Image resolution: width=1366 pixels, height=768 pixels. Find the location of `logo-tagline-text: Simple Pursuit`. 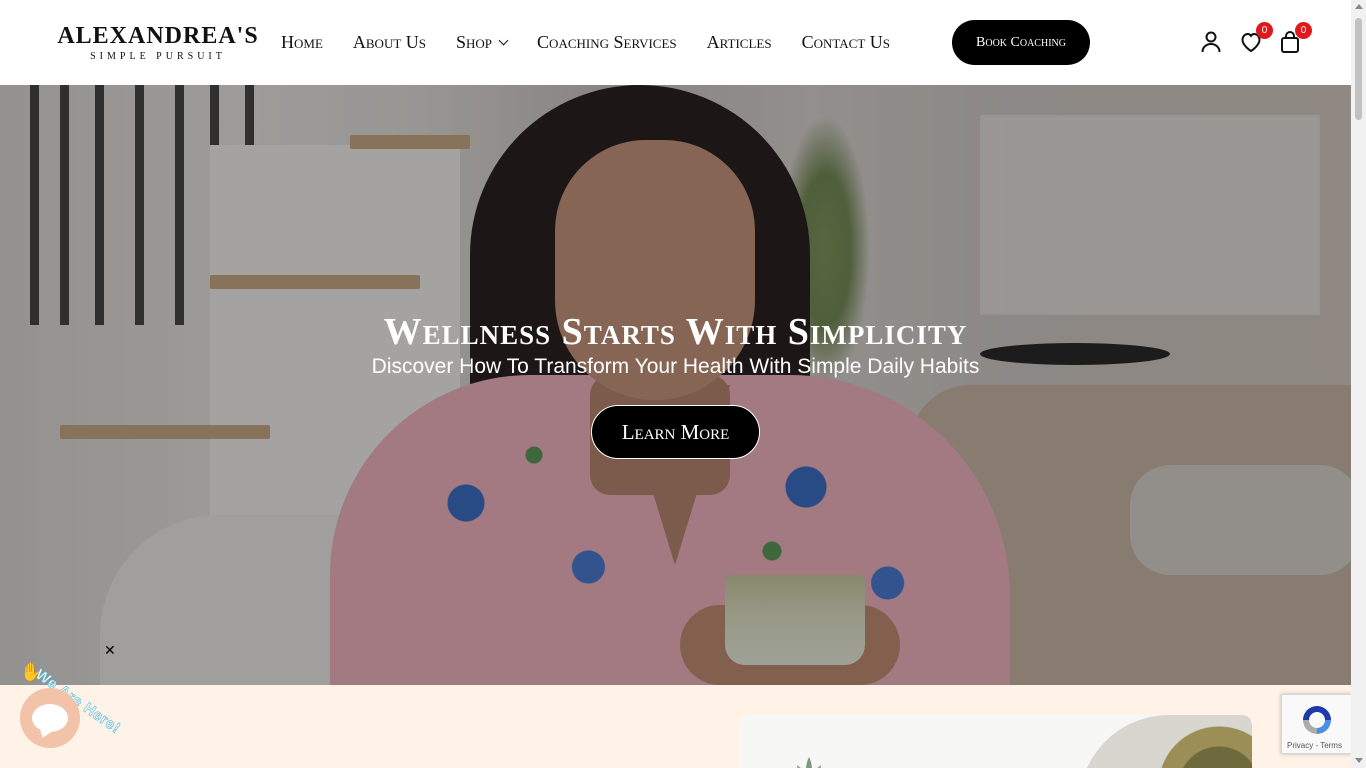

logo-tagline-text: Simple Pursuit is located at coordinates (158, 56).